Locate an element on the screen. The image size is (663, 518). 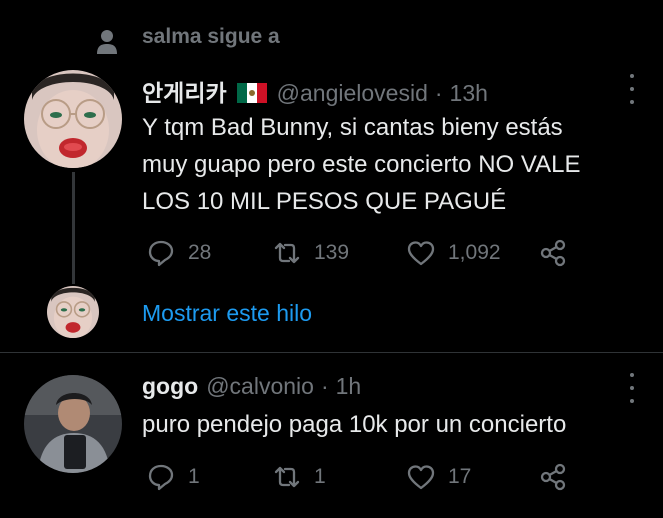
like-count: 1,092 is located at coordinates (474, 252).